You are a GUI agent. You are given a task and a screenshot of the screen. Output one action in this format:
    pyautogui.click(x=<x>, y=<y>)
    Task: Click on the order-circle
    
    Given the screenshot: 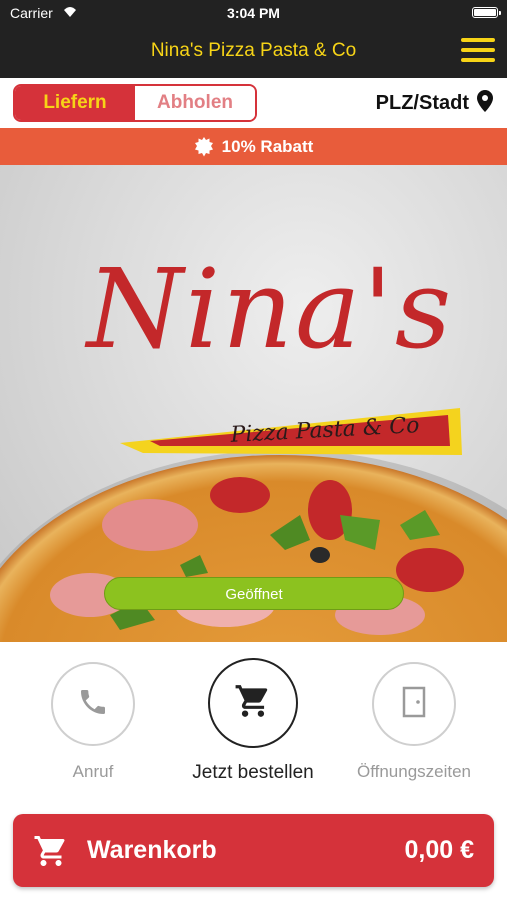 What is the action you would take?
    pyautogui.click(x=253, y=703)
    